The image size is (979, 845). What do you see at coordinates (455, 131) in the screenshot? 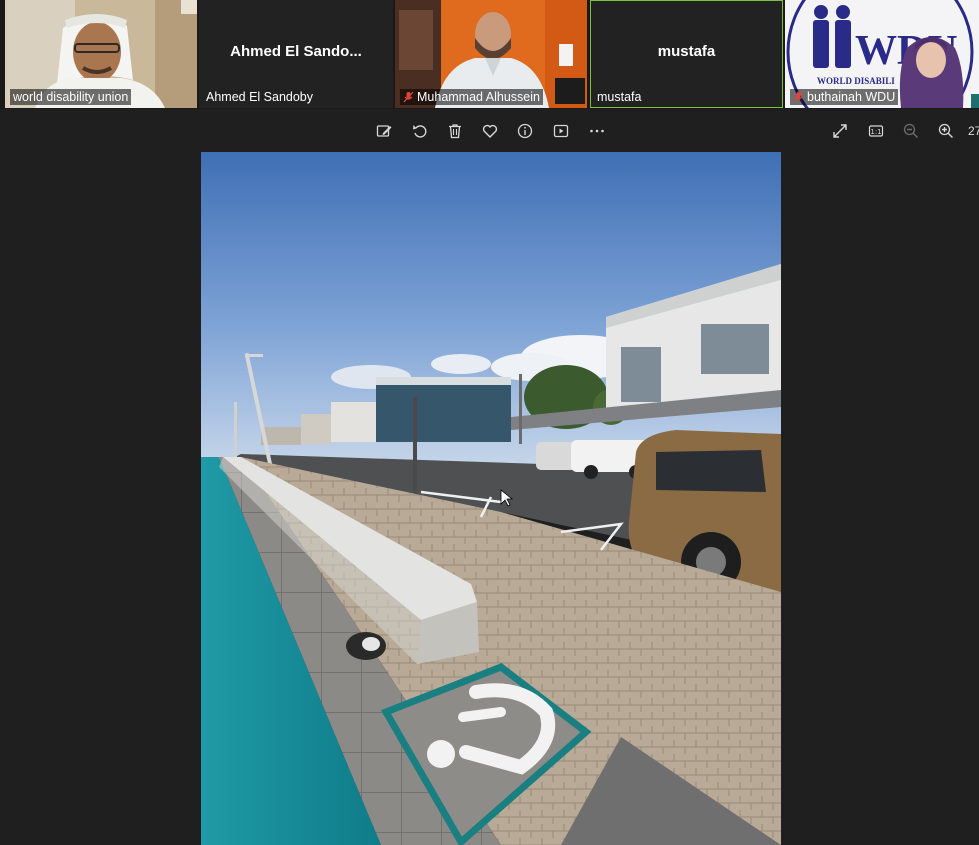
I see `delete-icon` at bounding box center [455, 131].